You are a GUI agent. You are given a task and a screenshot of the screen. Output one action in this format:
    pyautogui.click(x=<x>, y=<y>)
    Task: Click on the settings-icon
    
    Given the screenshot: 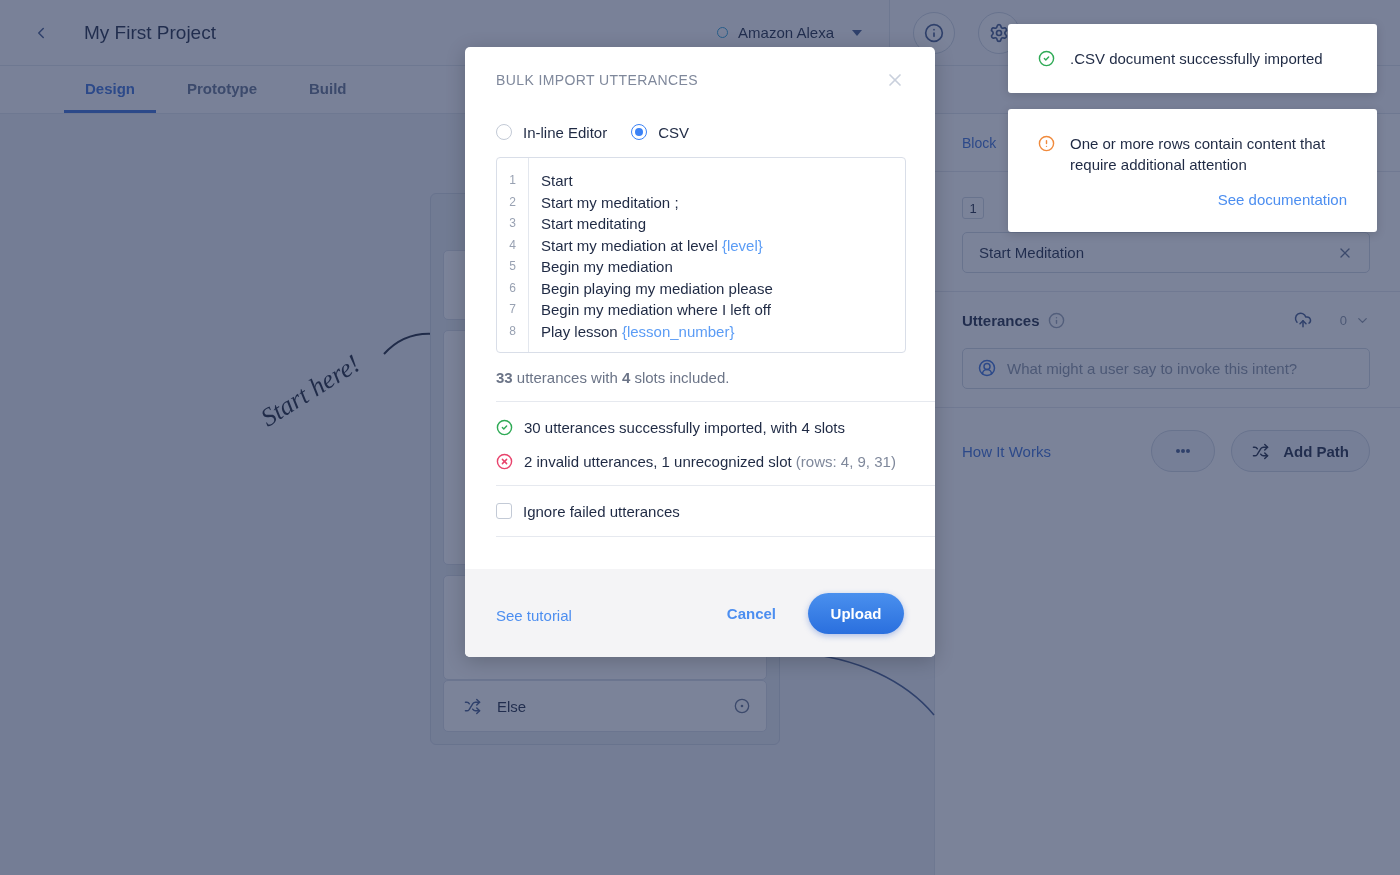 What is the action you would take?
    pyautogui.click(x=999, y=32)
    